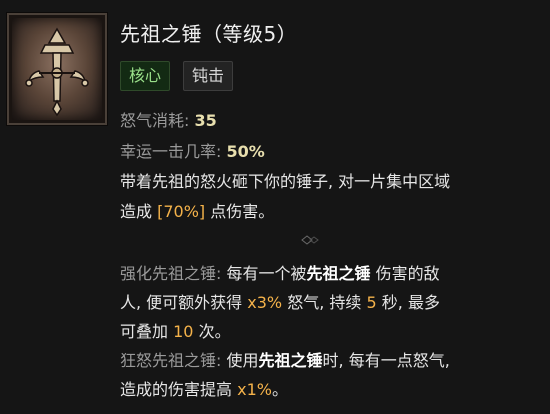 Image resolution: width=550 pixels, height=414 pixels. Describe the element at coordinates (407, 273) in the screenshot. I see `enhanced-text: 伤害的敌` at that location.